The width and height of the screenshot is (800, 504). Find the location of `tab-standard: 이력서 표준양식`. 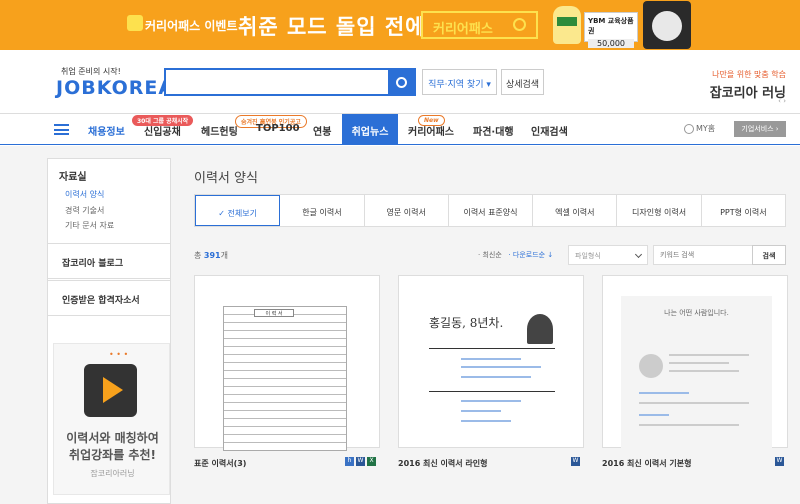

tab-standard: 이력서 표준양식 is located at coordinates (491, 210).